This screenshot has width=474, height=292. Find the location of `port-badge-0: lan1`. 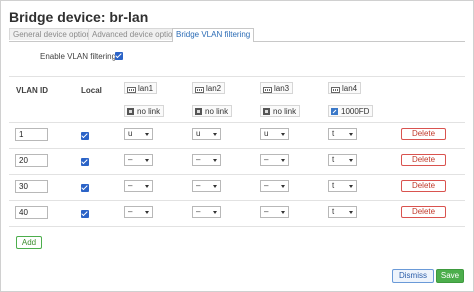

port-badge-0: lan1 is located at coordinates (141, 88).